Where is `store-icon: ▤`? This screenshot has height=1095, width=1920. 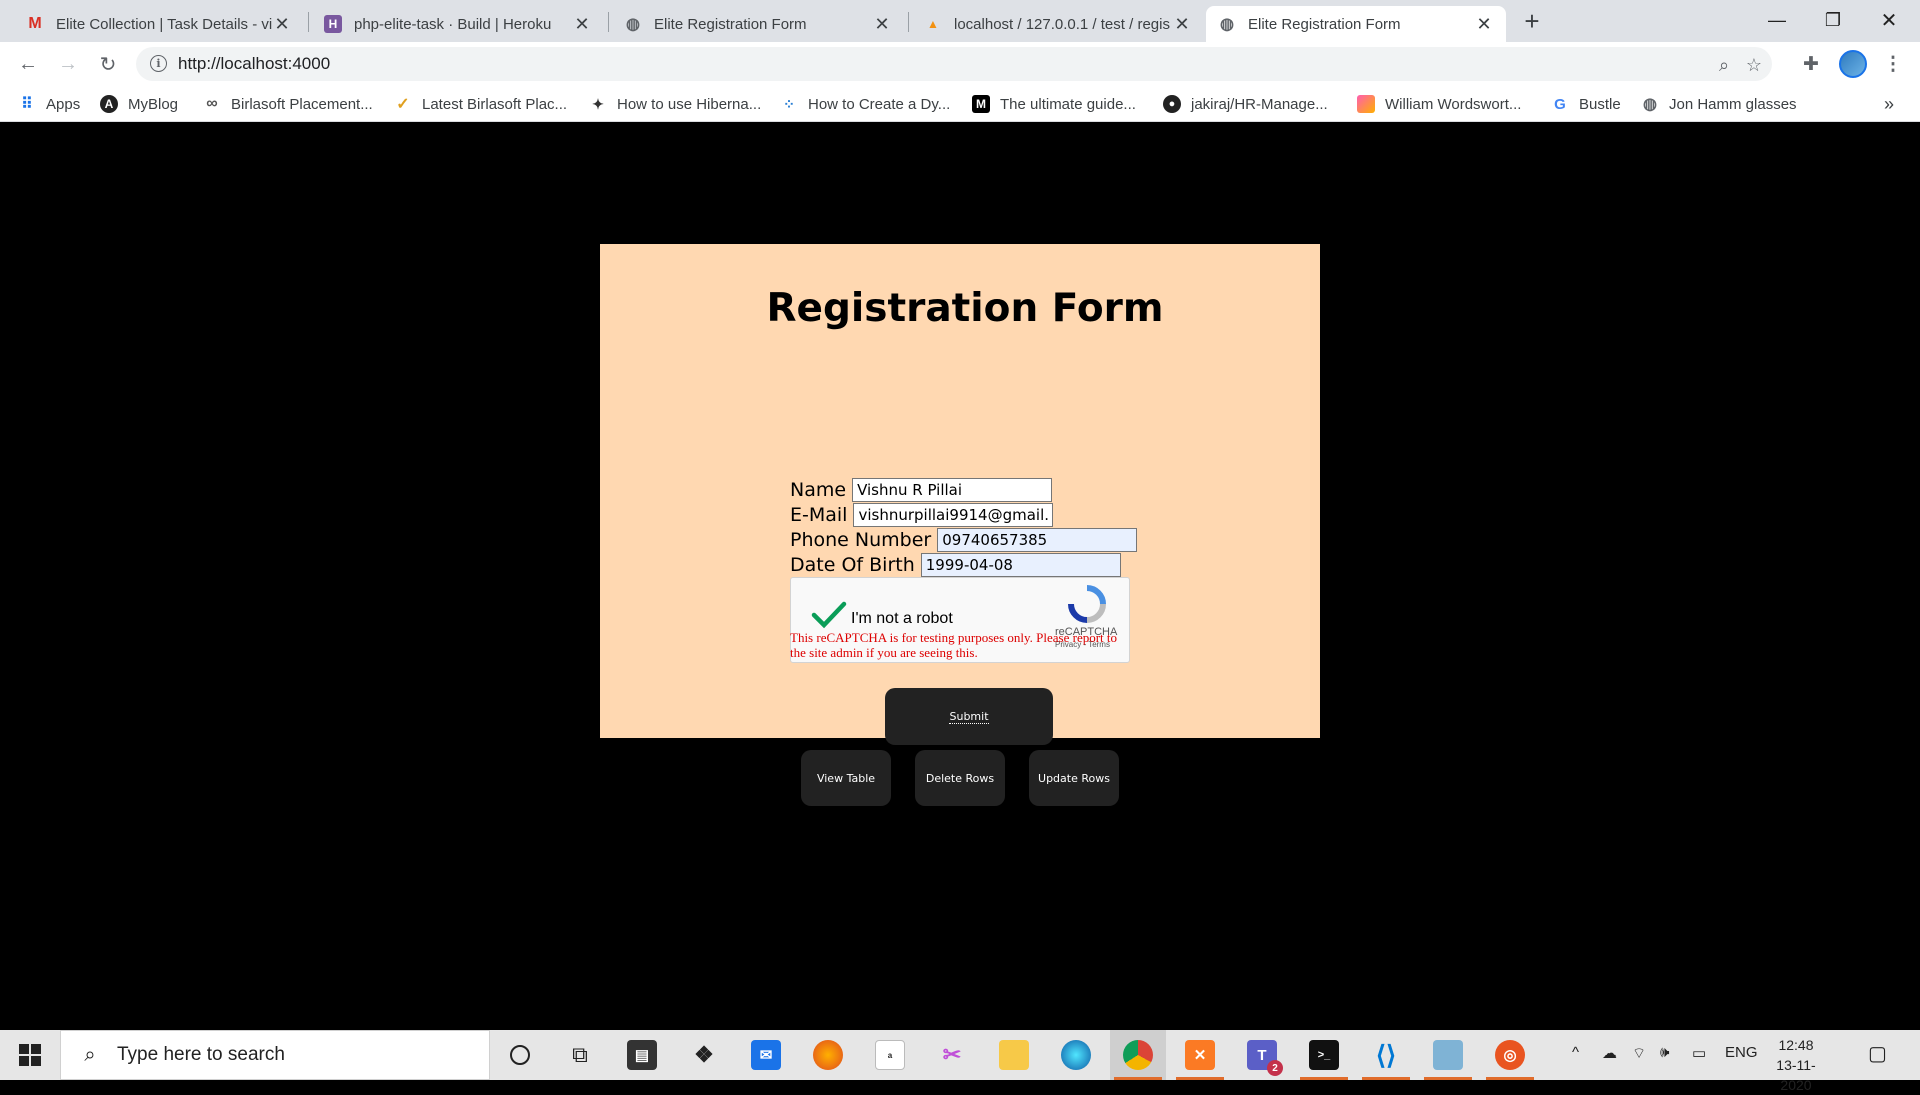 store-icon: ▤ is located at coordinates (642, 1055).